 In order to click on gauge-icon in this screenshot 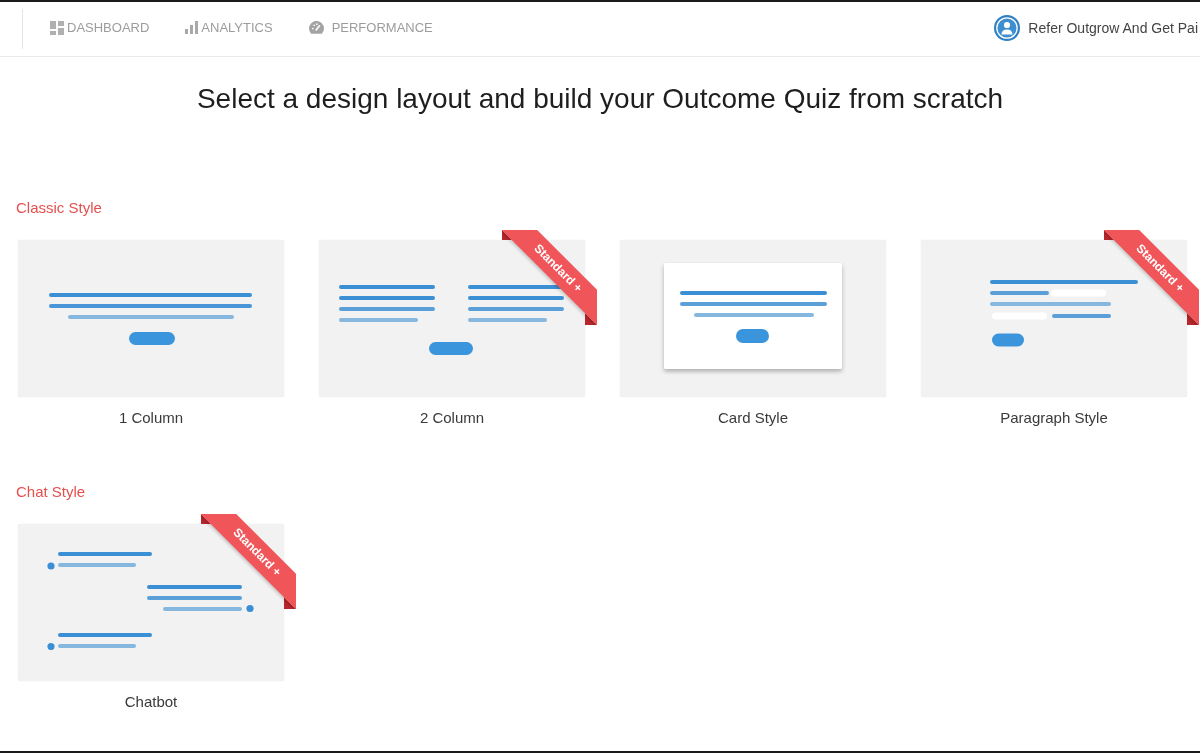, I will do `click(316, 27)`.